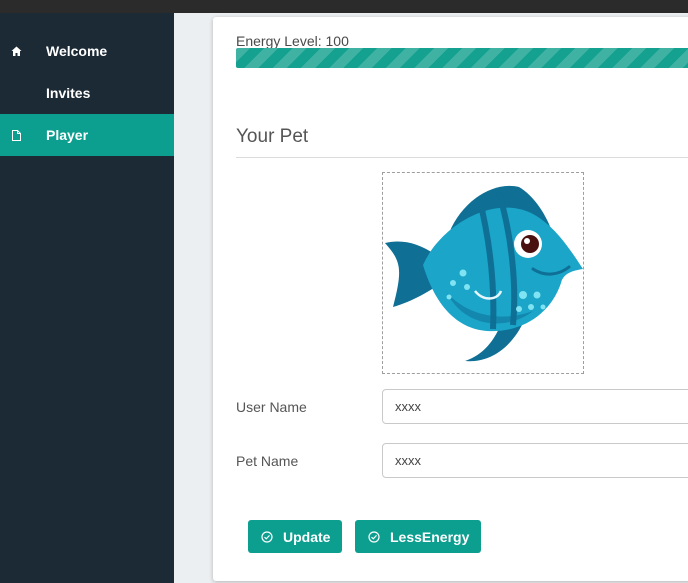  What do you see at coordinates (344, 6) in the screenshot?
I see `top-bar` at bounding box center [344, 6].